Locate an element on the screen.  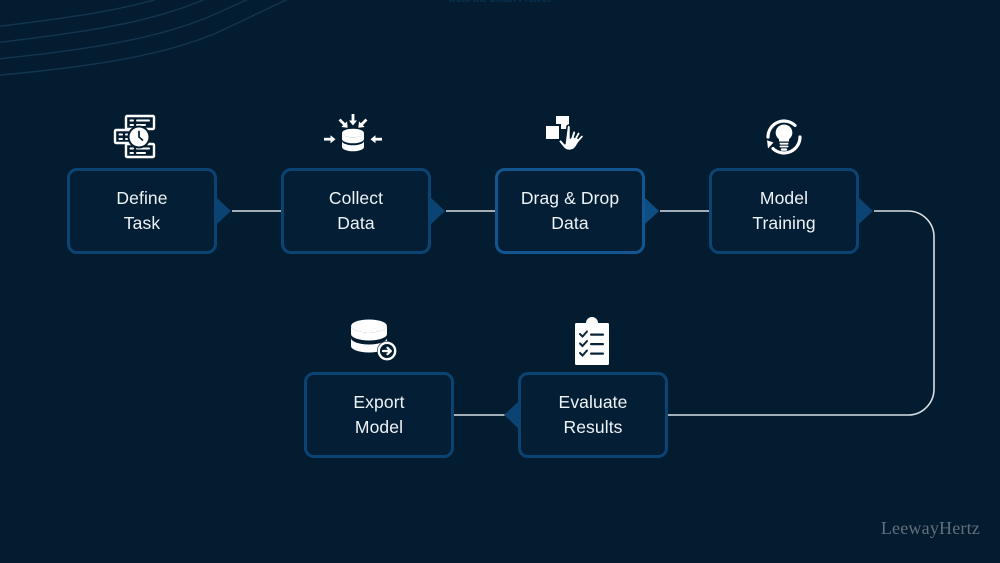
arrowhead-evaluate-results-to-export-model is located at coordinates (511, 415).